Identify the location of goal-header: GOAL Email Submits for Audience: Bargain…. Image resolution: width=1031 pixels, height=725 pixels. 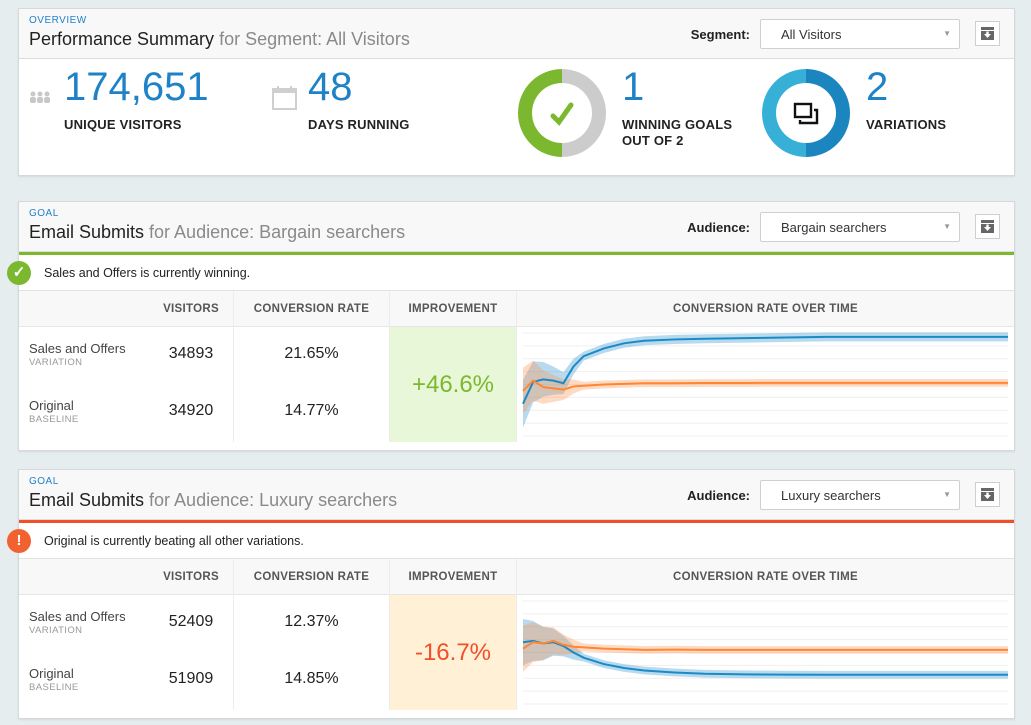
(516, 227).